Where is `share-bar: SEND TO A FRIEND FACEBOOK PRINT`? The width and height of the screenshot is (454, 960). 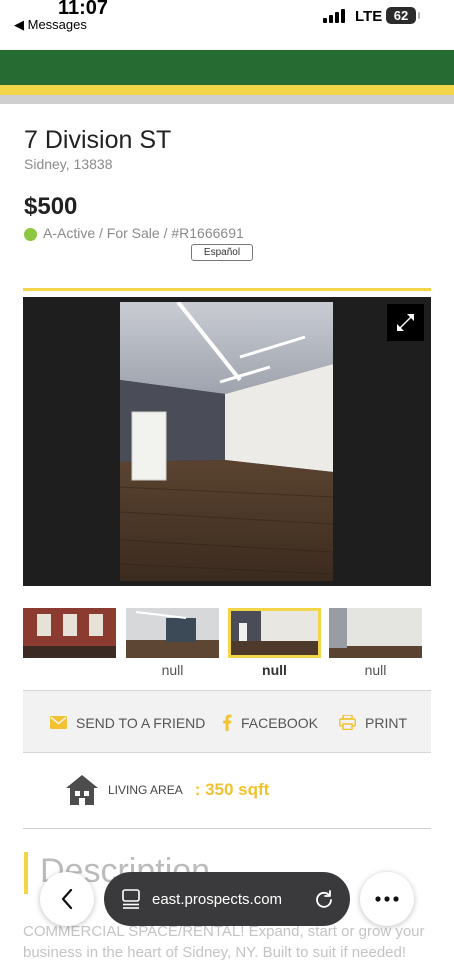 share-bar: SEND TO A FRIEND FACEBOOK PRINT is located at coordinates (227, 721).